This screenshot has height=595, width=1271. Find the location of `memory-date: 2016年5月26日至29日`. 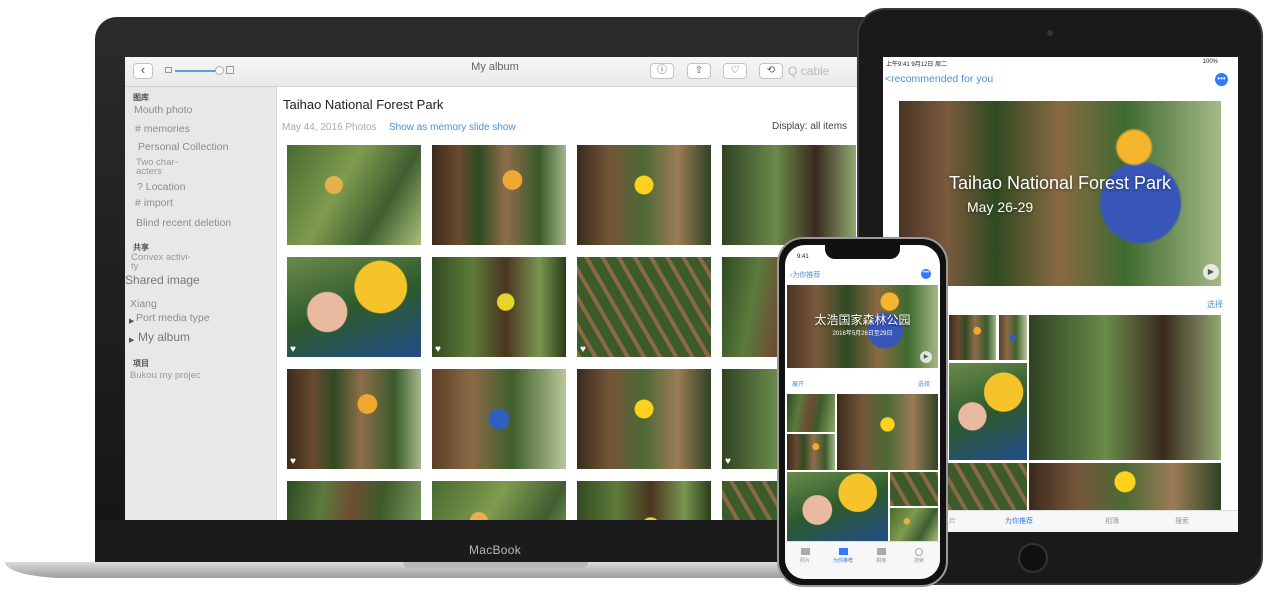

memory-date: 2016年5月26日至29日 is located at coordinates (862, 334).